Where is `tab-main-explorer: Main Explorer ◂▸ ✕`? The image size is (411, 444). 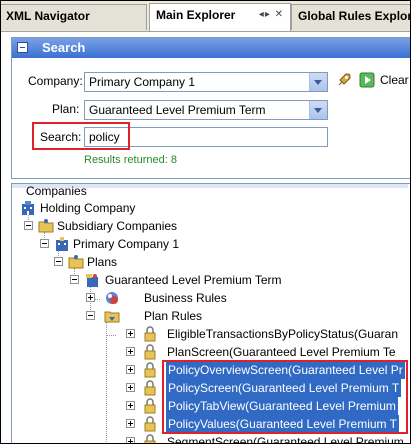
tab-main-explorer: Main Explorer ◂▸ ✕ is located at coordinates (220, 17).